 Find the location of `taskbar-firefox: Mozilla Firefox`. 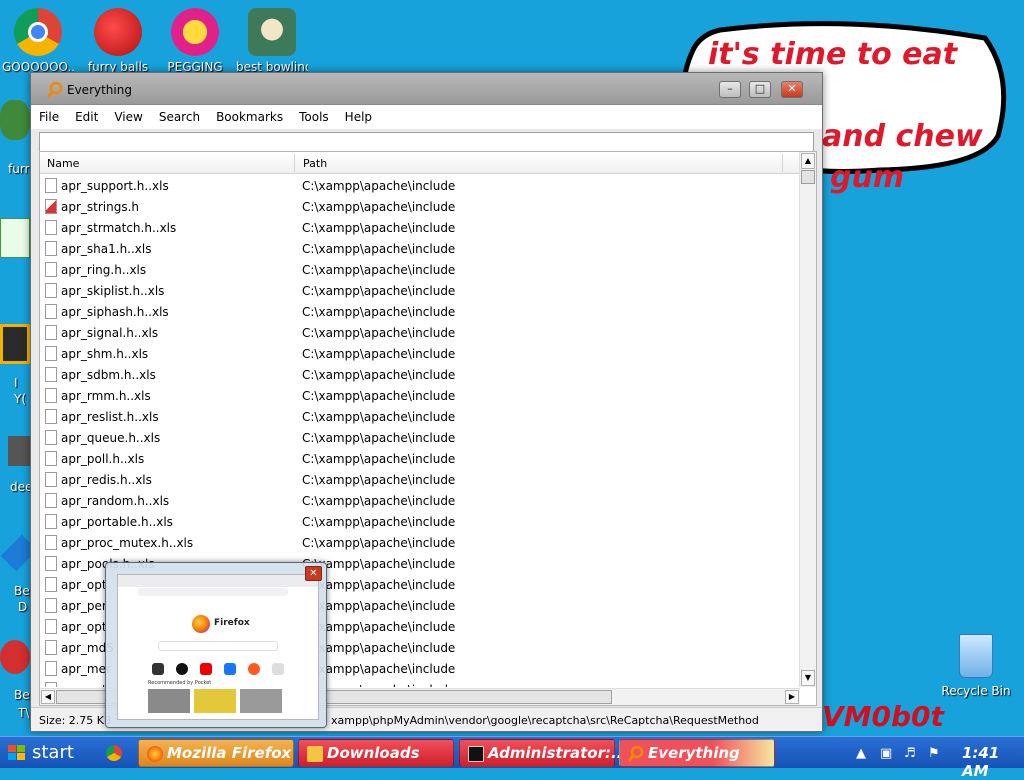

taskbar-firefox: Mozilla Firefox is located at coordinates (216, 753).